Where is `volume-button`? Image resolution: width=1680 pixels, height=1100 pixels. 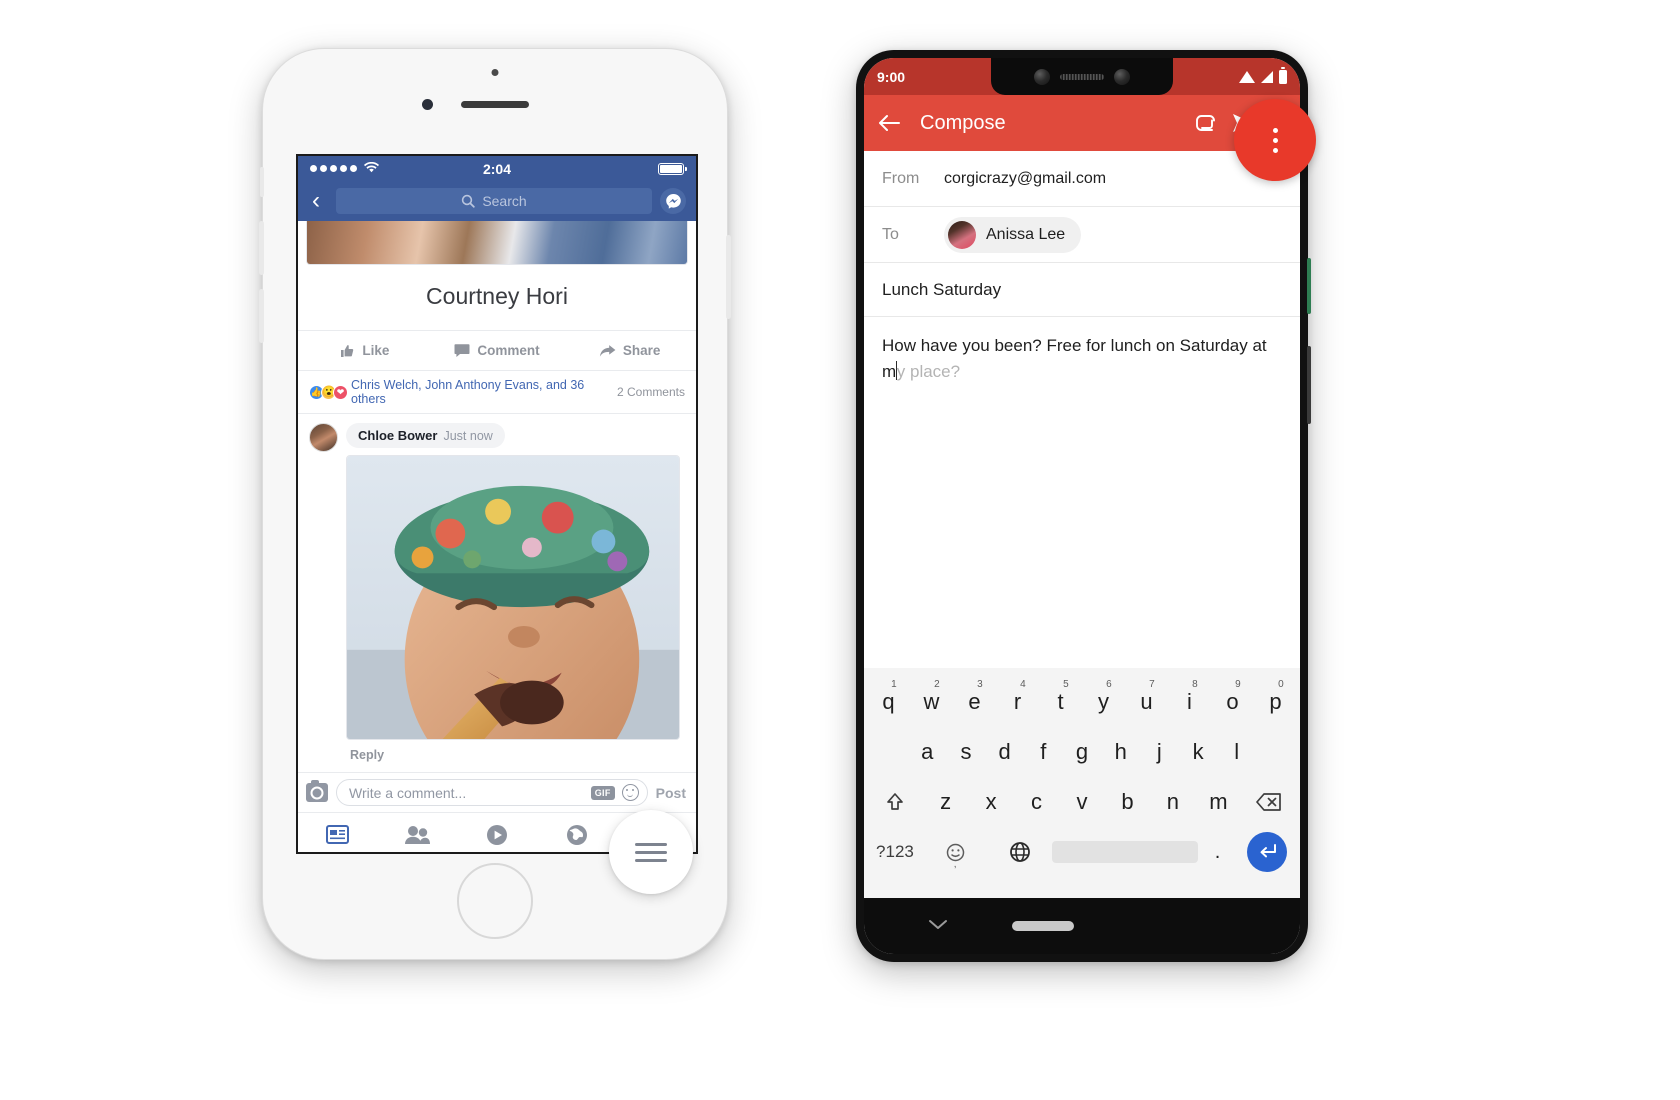
volume-button is located at coordinates (1309, 385).